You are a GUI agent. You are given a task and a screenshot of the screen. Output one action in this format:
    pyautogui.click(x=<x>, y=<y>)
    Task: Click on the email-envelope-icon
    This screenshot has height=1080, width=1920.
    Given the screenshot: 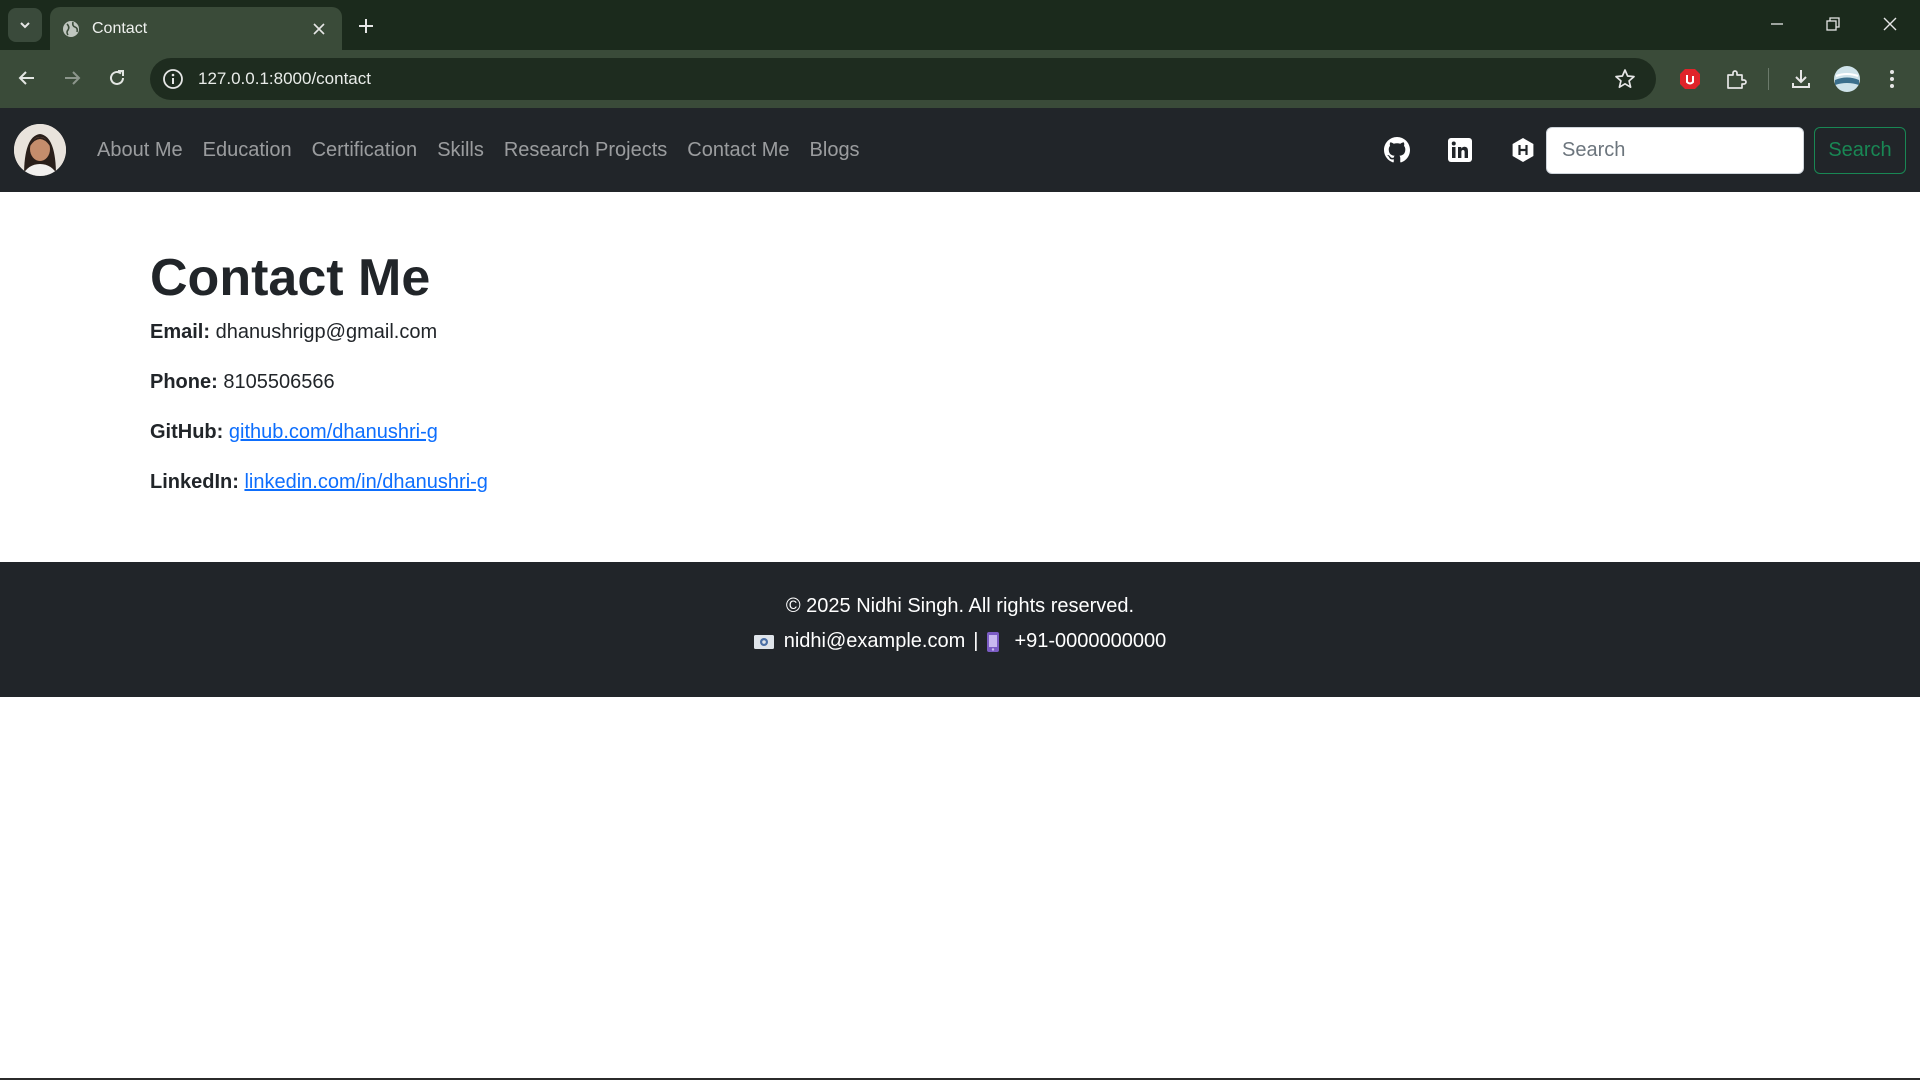 What is the action you would take?
    pyautogui.click(x=763, y=641)
    